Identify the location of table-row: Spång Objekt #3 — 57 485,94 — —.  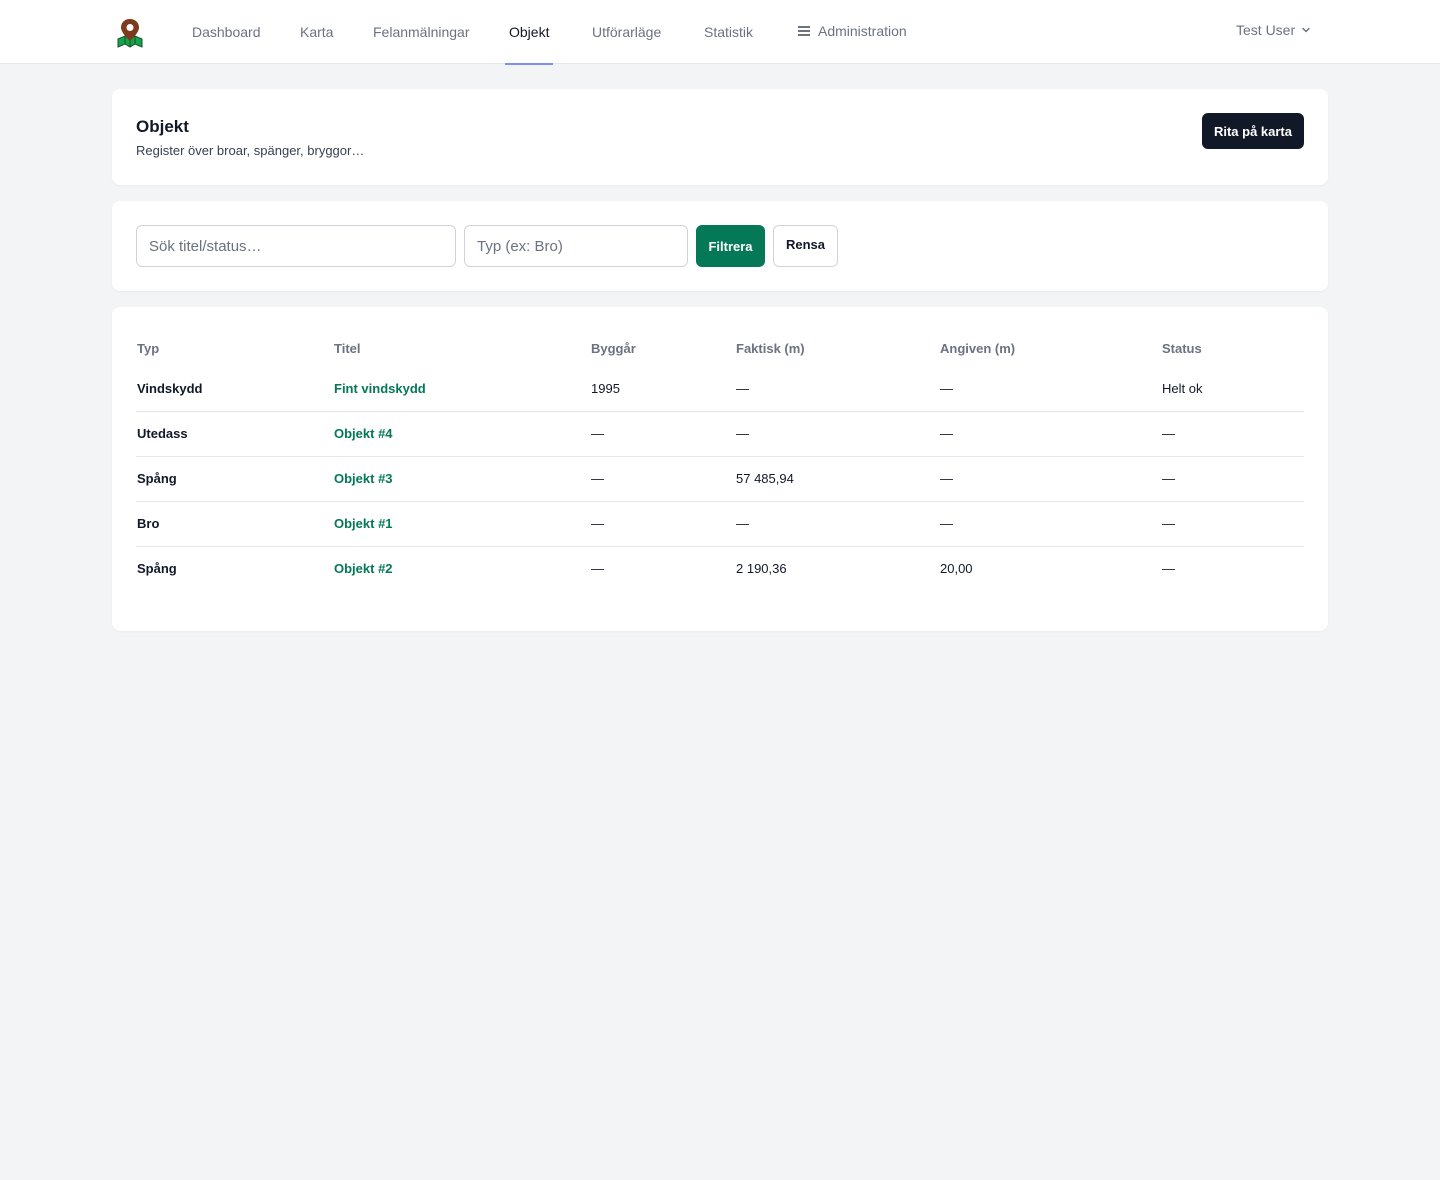
(720, 478).